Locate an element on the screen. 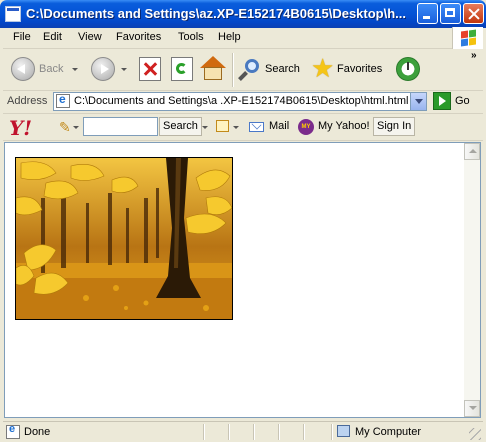  my-yahoo-icon: MY is located at coordinates (306, 127).